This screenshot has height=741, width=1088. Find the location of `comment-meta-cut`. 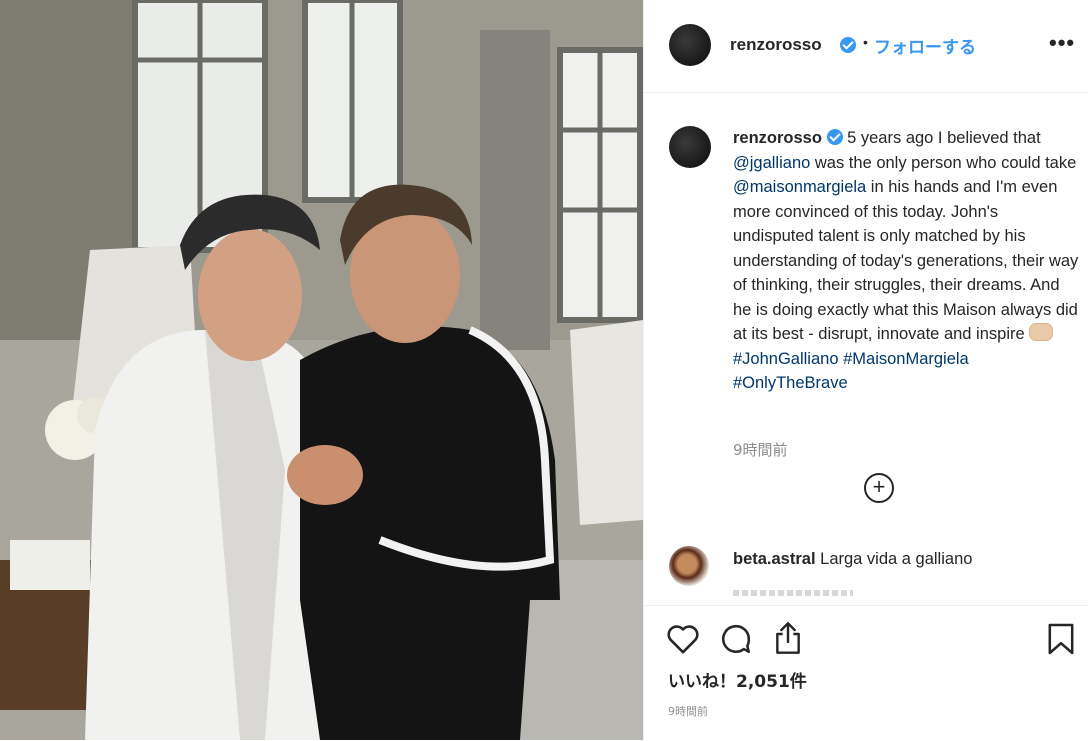

comment-meta-cut is located at coordinates (793, 593).